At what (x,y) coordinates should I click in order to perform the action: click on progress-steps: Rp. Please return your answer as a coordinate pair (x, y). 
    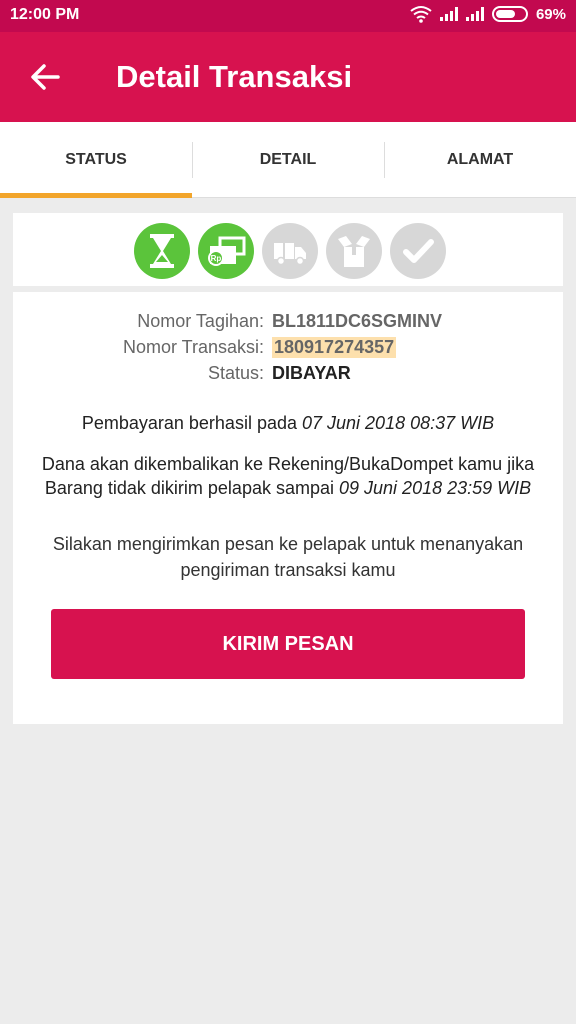
    Looking at the image, I should click on (290, 251).